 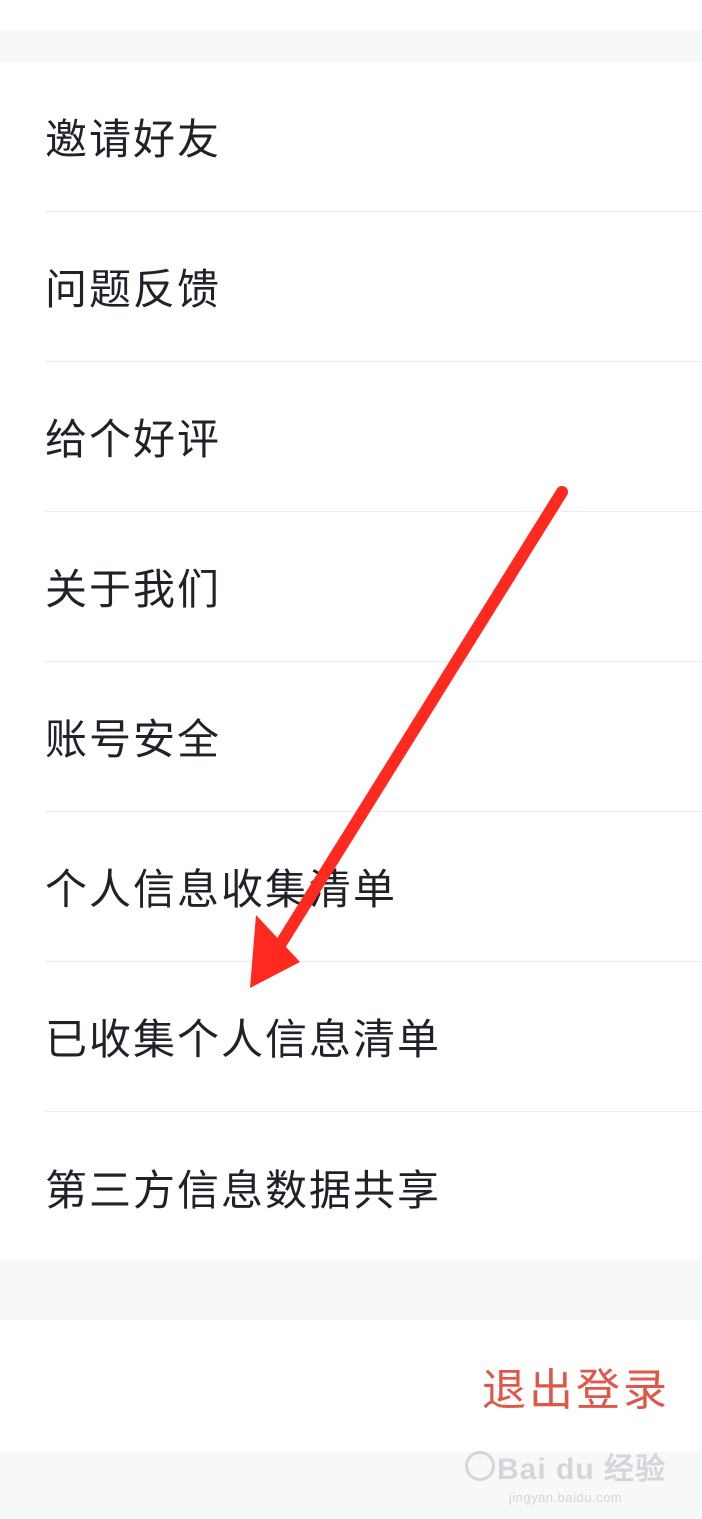 I want to click on menu-item-rate-app: 给个好评, so click(x=373, y=437).